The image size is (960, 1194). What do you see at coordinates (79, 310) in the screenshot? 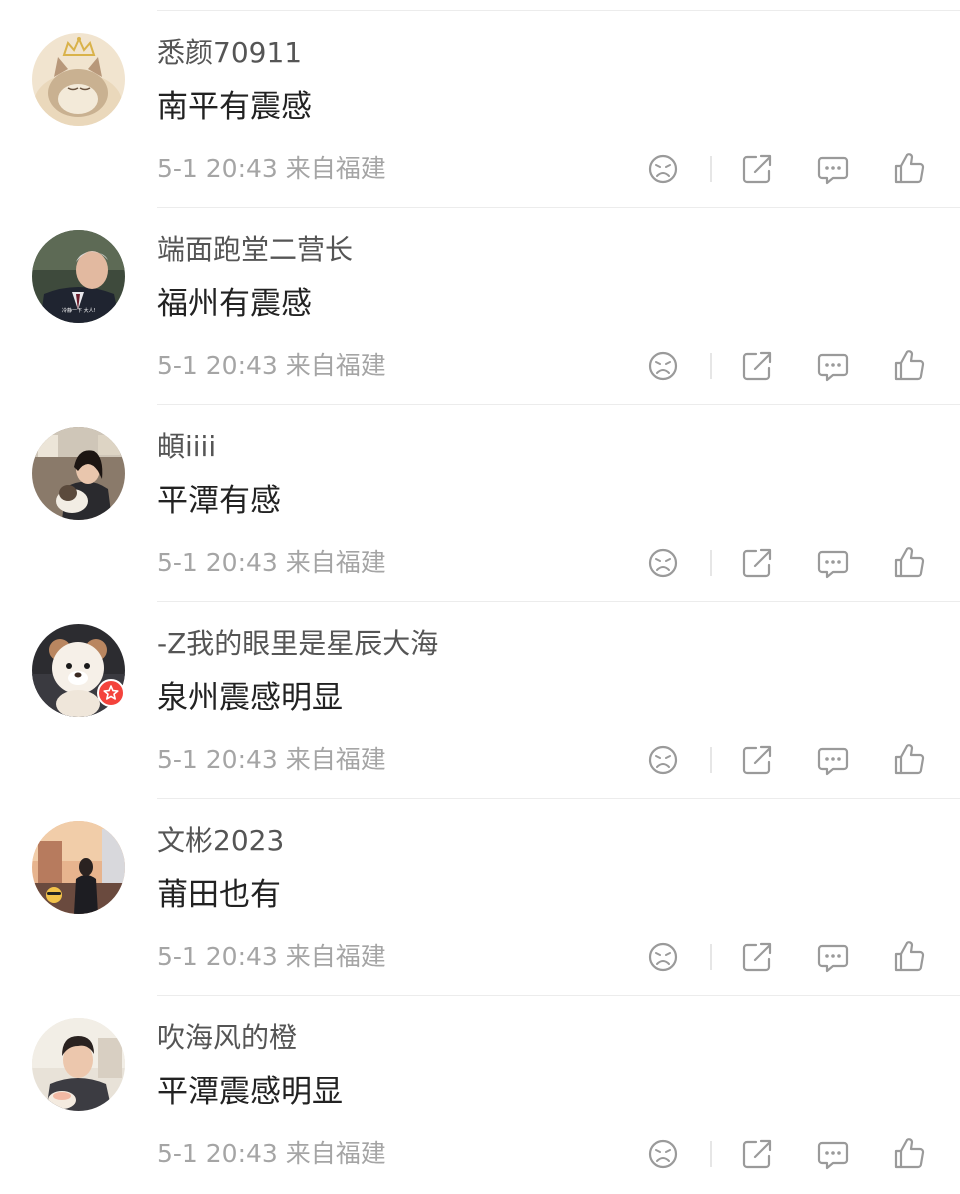
I see `svg-text: 冷静一下 大人!` at bounding box center [79, 310].